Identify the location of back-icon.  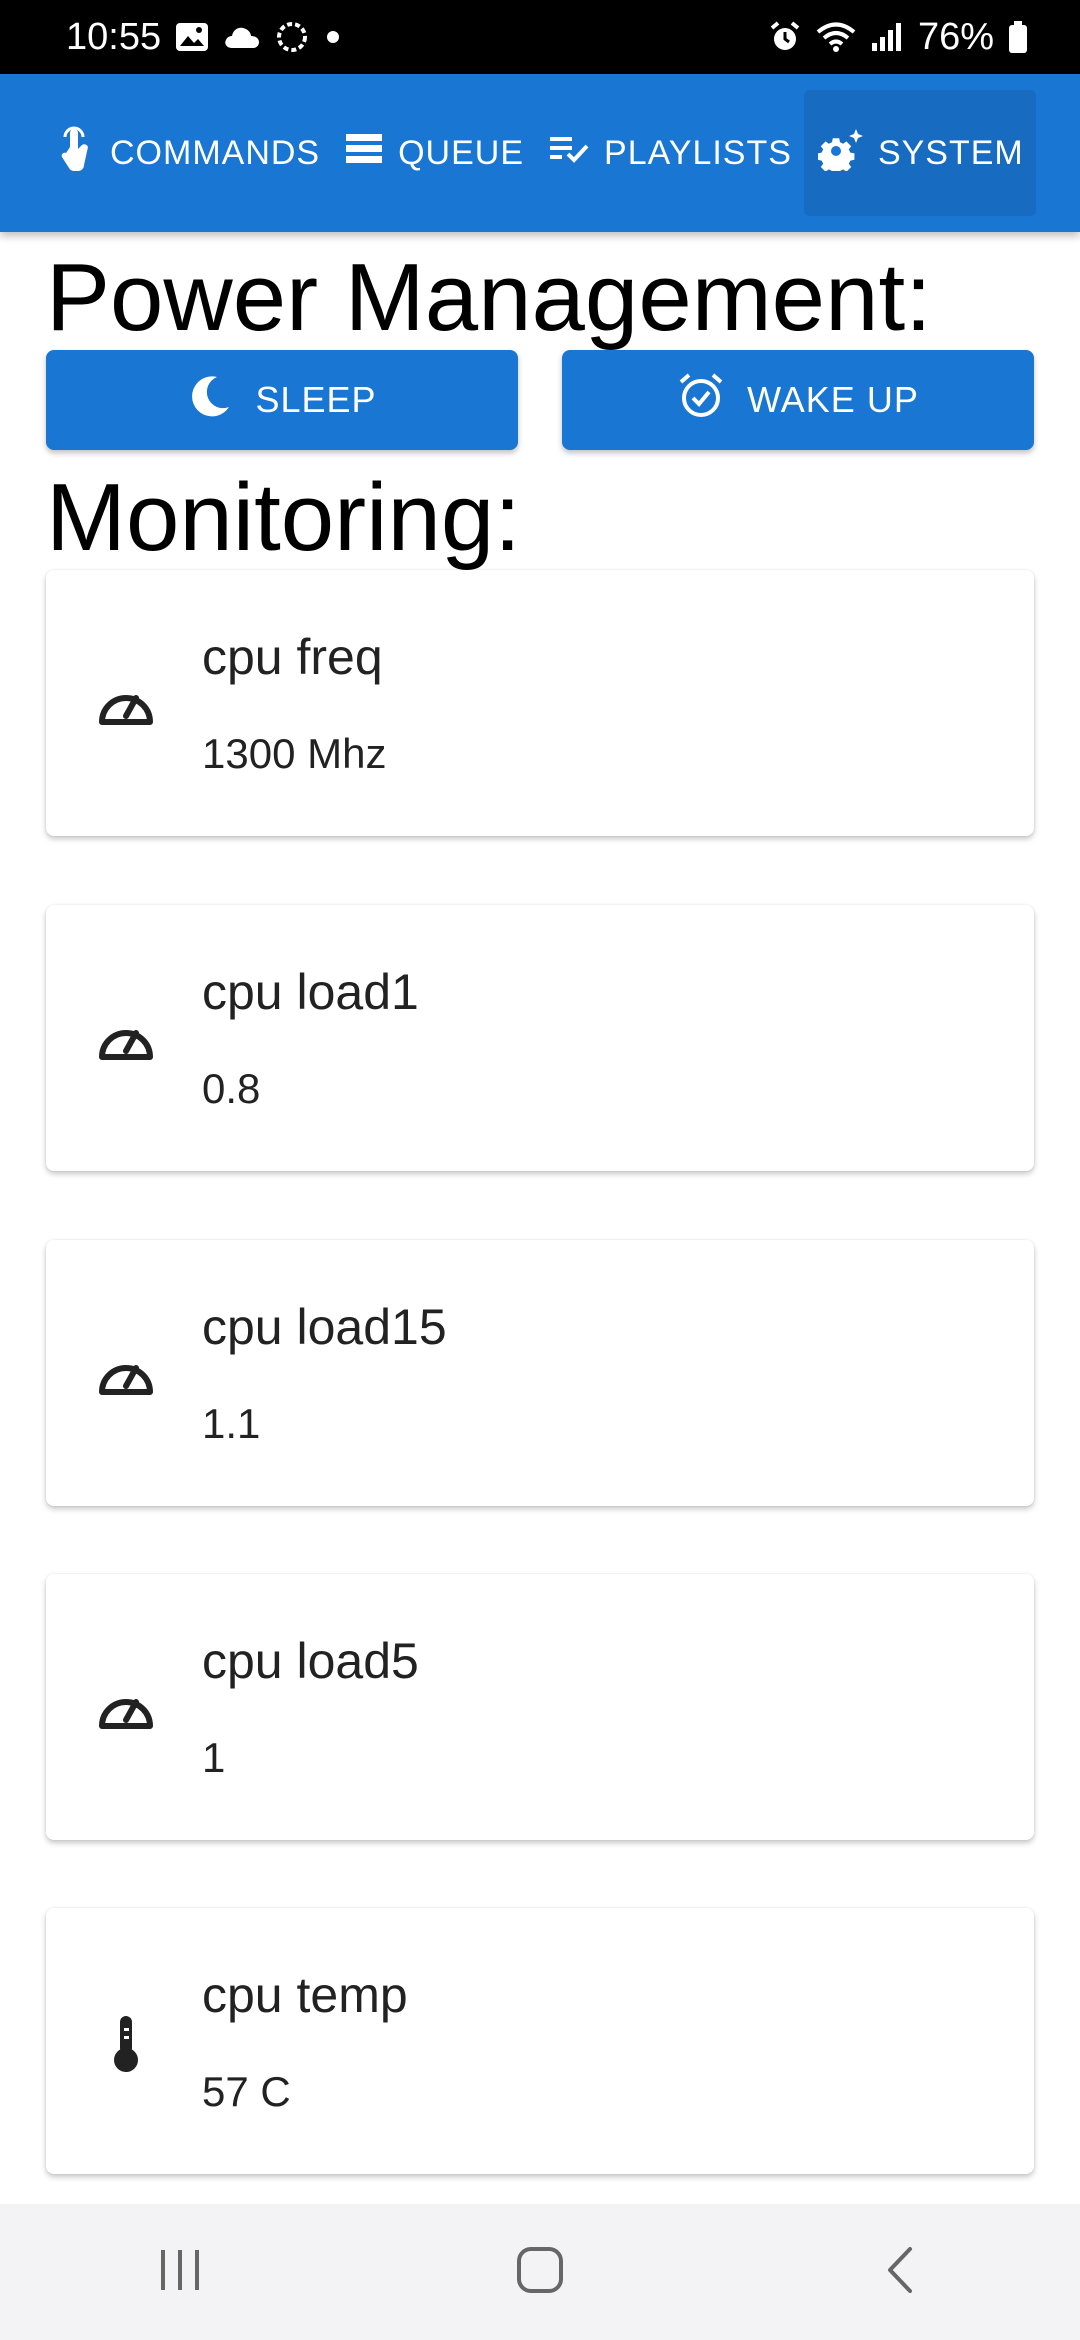
(900, 2272).